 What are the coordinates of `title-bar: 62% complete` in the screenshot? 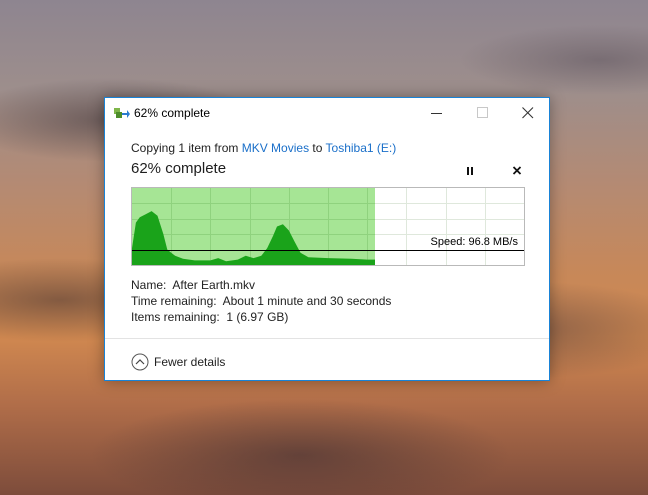 It's located at (327, 113).